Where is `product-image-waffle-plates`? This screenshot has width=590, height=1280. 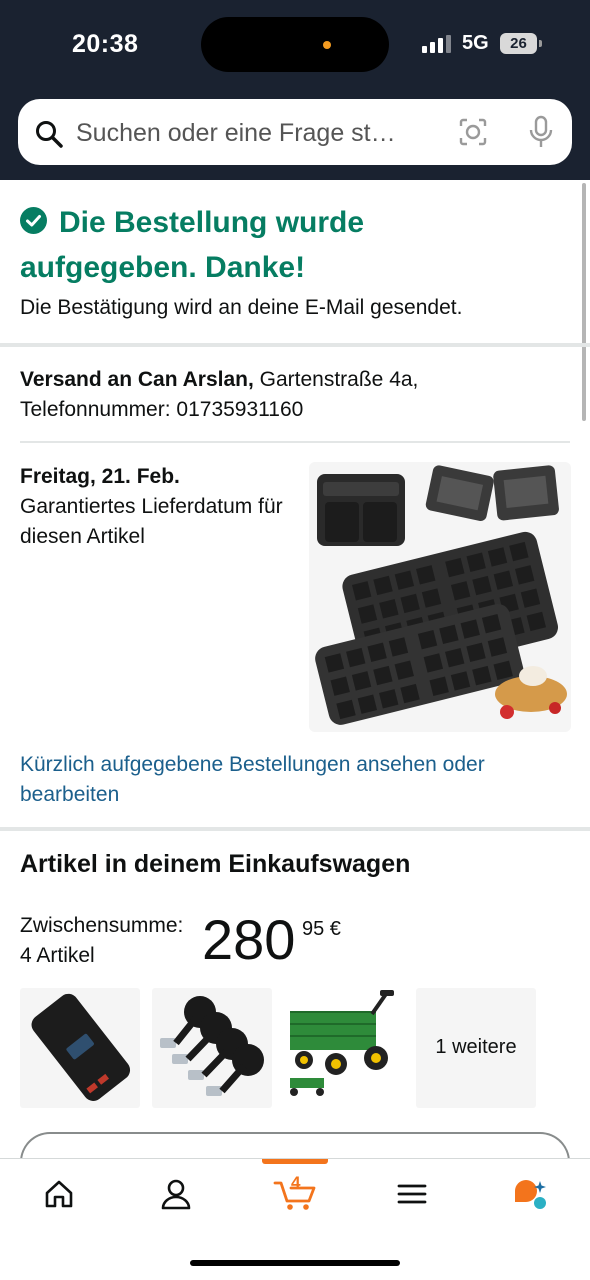 product-image-waffle-plates is located at coordinates (440, 597).